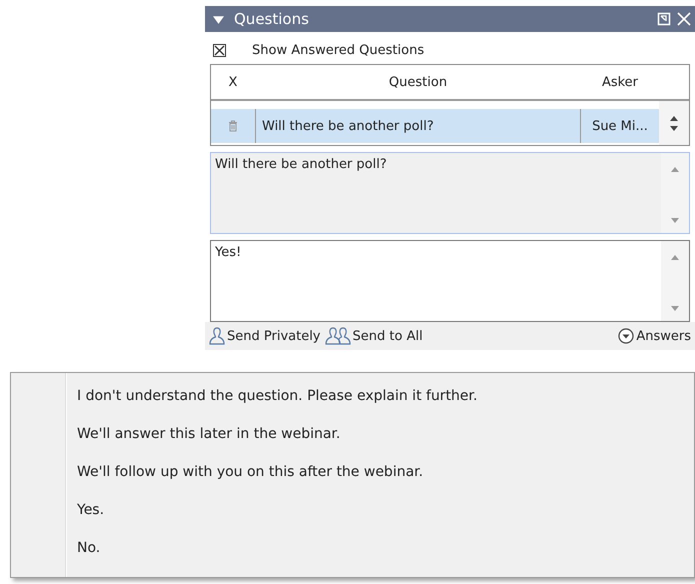 The width and height of the screenshot is (695, 584). Describe the element at coordinates (233, 82) in the screenshot. I see `column-header: X` at that location.